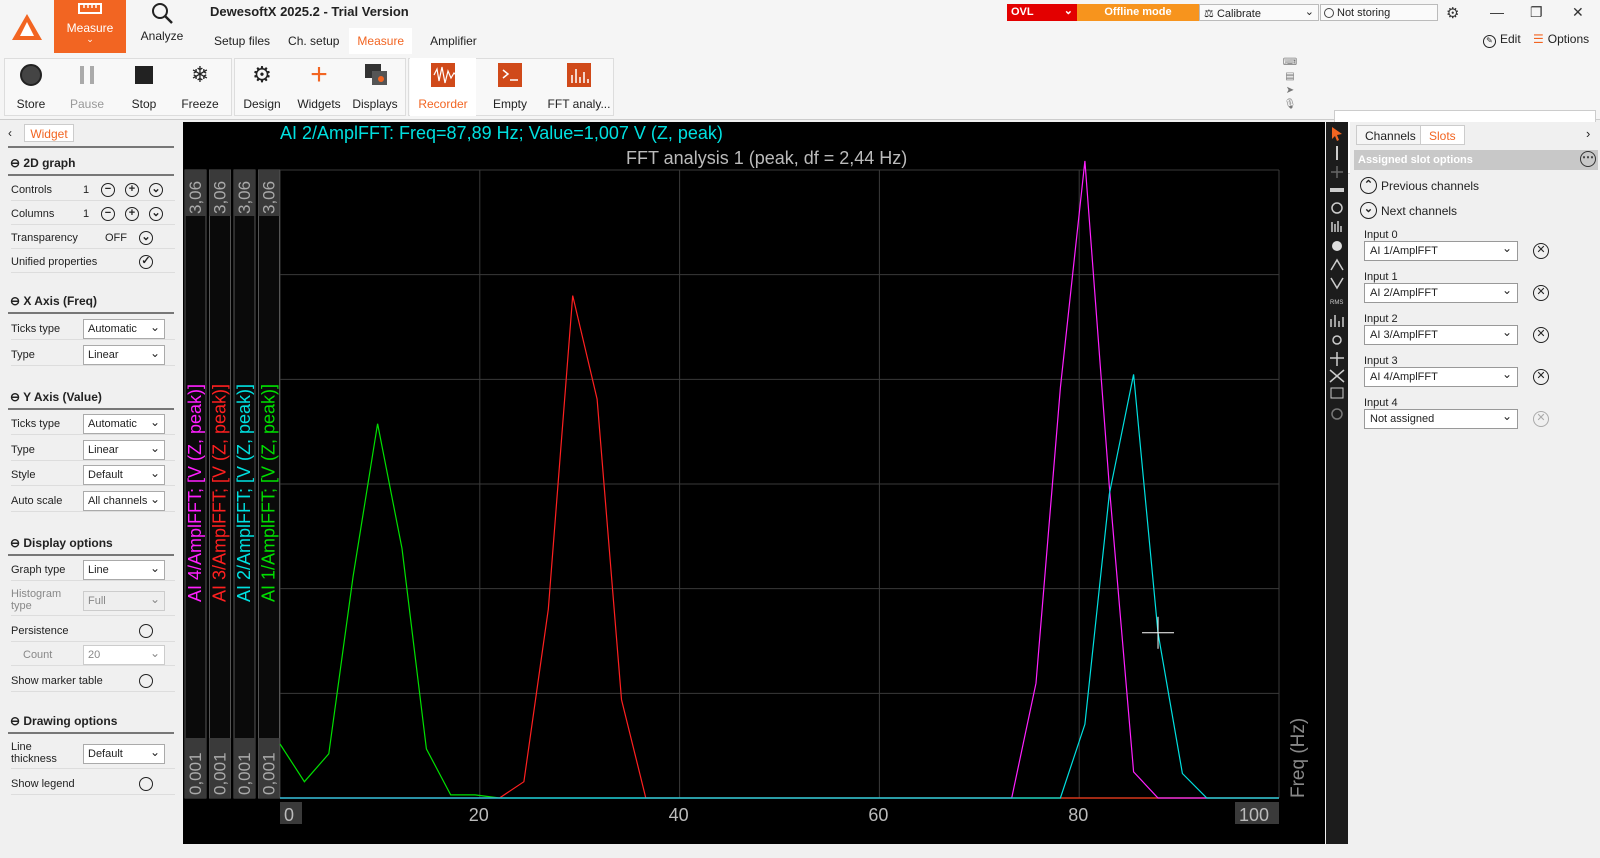  What do you see at coordinates (1536, 12) in the screenshot?
I see `restore-button: ❐` at bounding box center [1536, 12].